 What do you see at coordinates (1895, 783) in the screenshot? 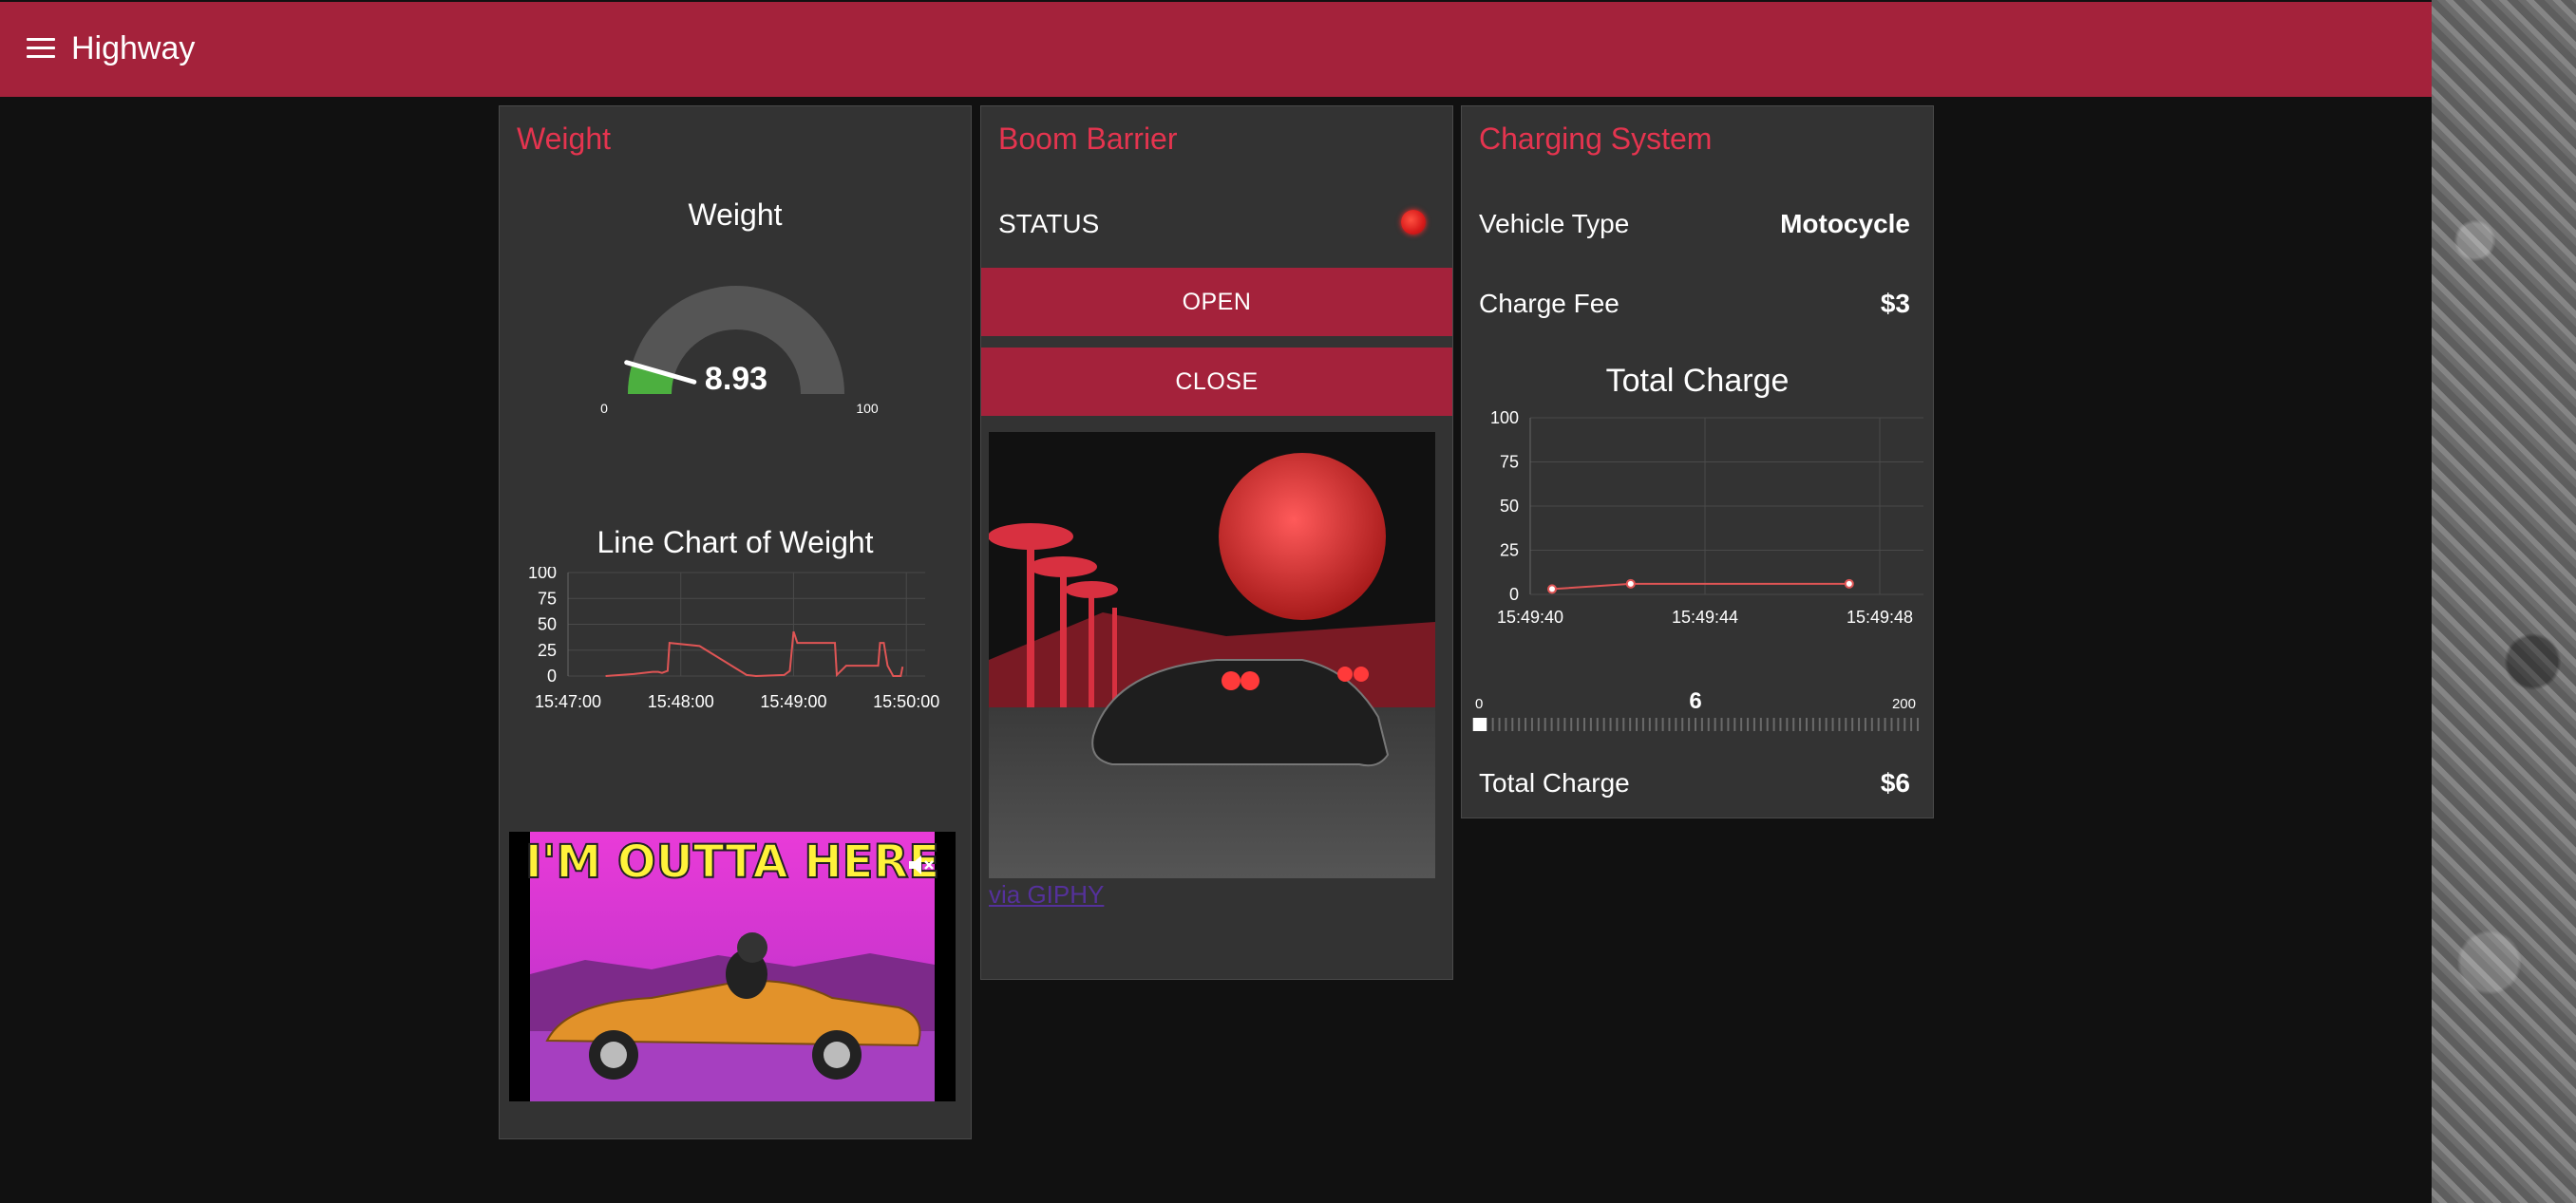
I see `total-charge-value: $6` at bounding box center [1895, 783].